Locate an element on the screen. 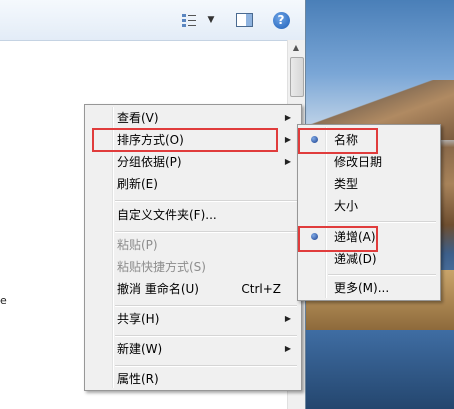 Image resolution: width=454 pixels, height=409 pixels. file-name-fragment: e is located at coordinates (3, 300).